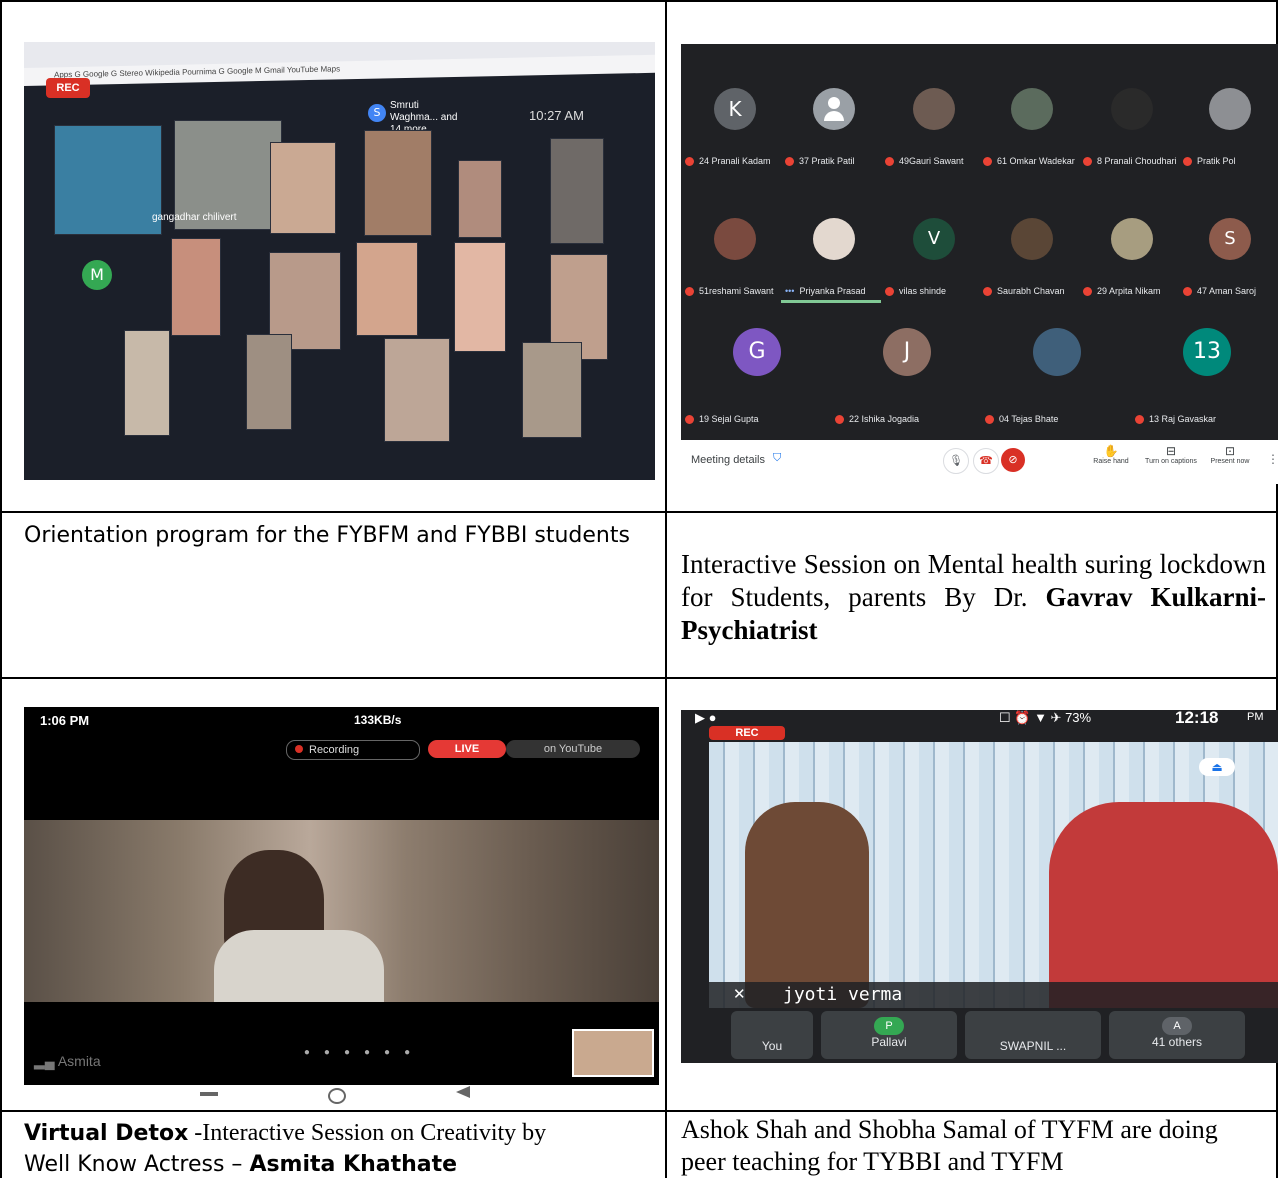  I want to click on avatar-initial: A, so click(1177, 1026).